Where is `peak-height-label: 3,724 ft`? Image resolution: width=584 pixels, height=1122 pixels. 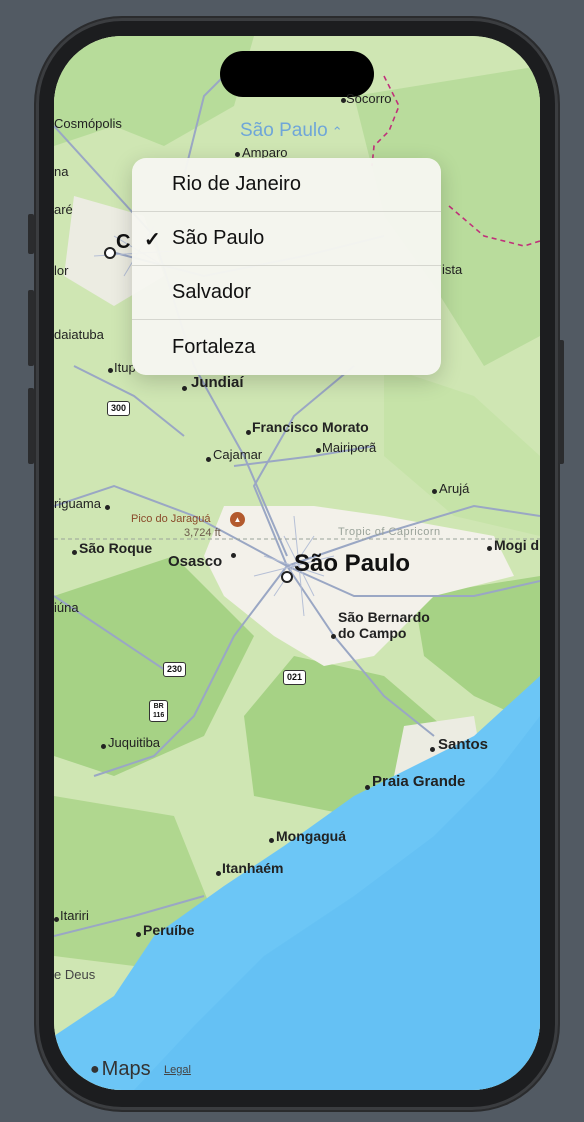
peak-height-label: 3,724 ft is located at coordinates (202, 533).